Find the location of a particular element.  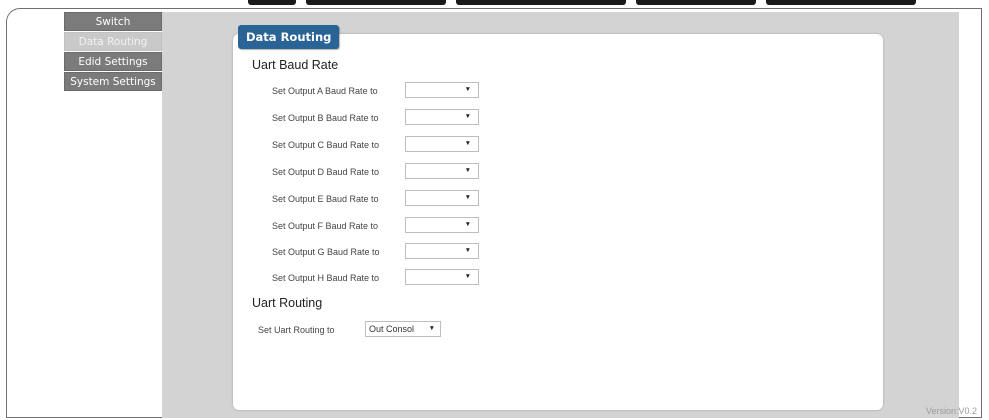

baud-row-label-a: Set Output A Baud Rate to is located at coordinates (325, 91).